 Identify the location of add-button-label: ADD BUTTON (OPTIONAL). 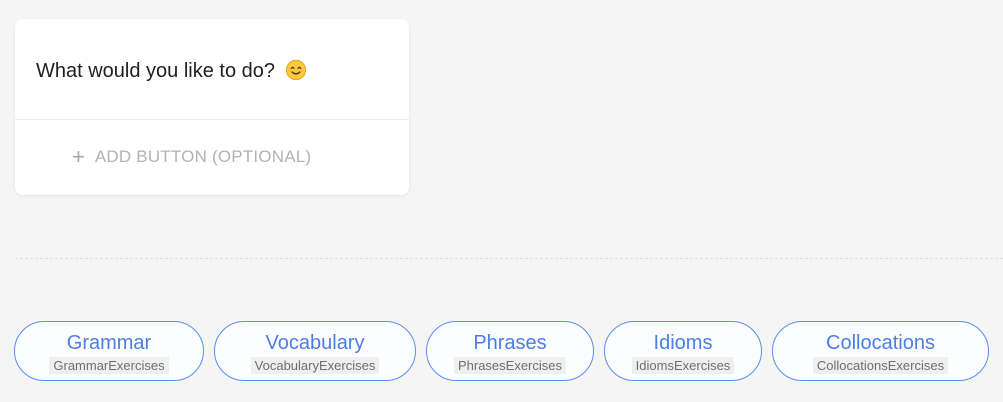
(203, 156).